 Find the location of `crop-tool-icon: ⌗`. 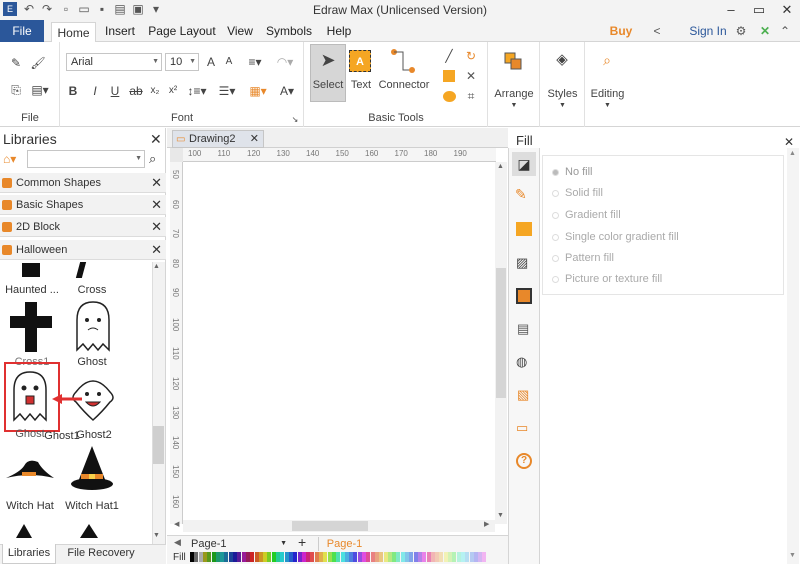

crop-tool-icon: ⌗ is located at coordinates (471, 96).